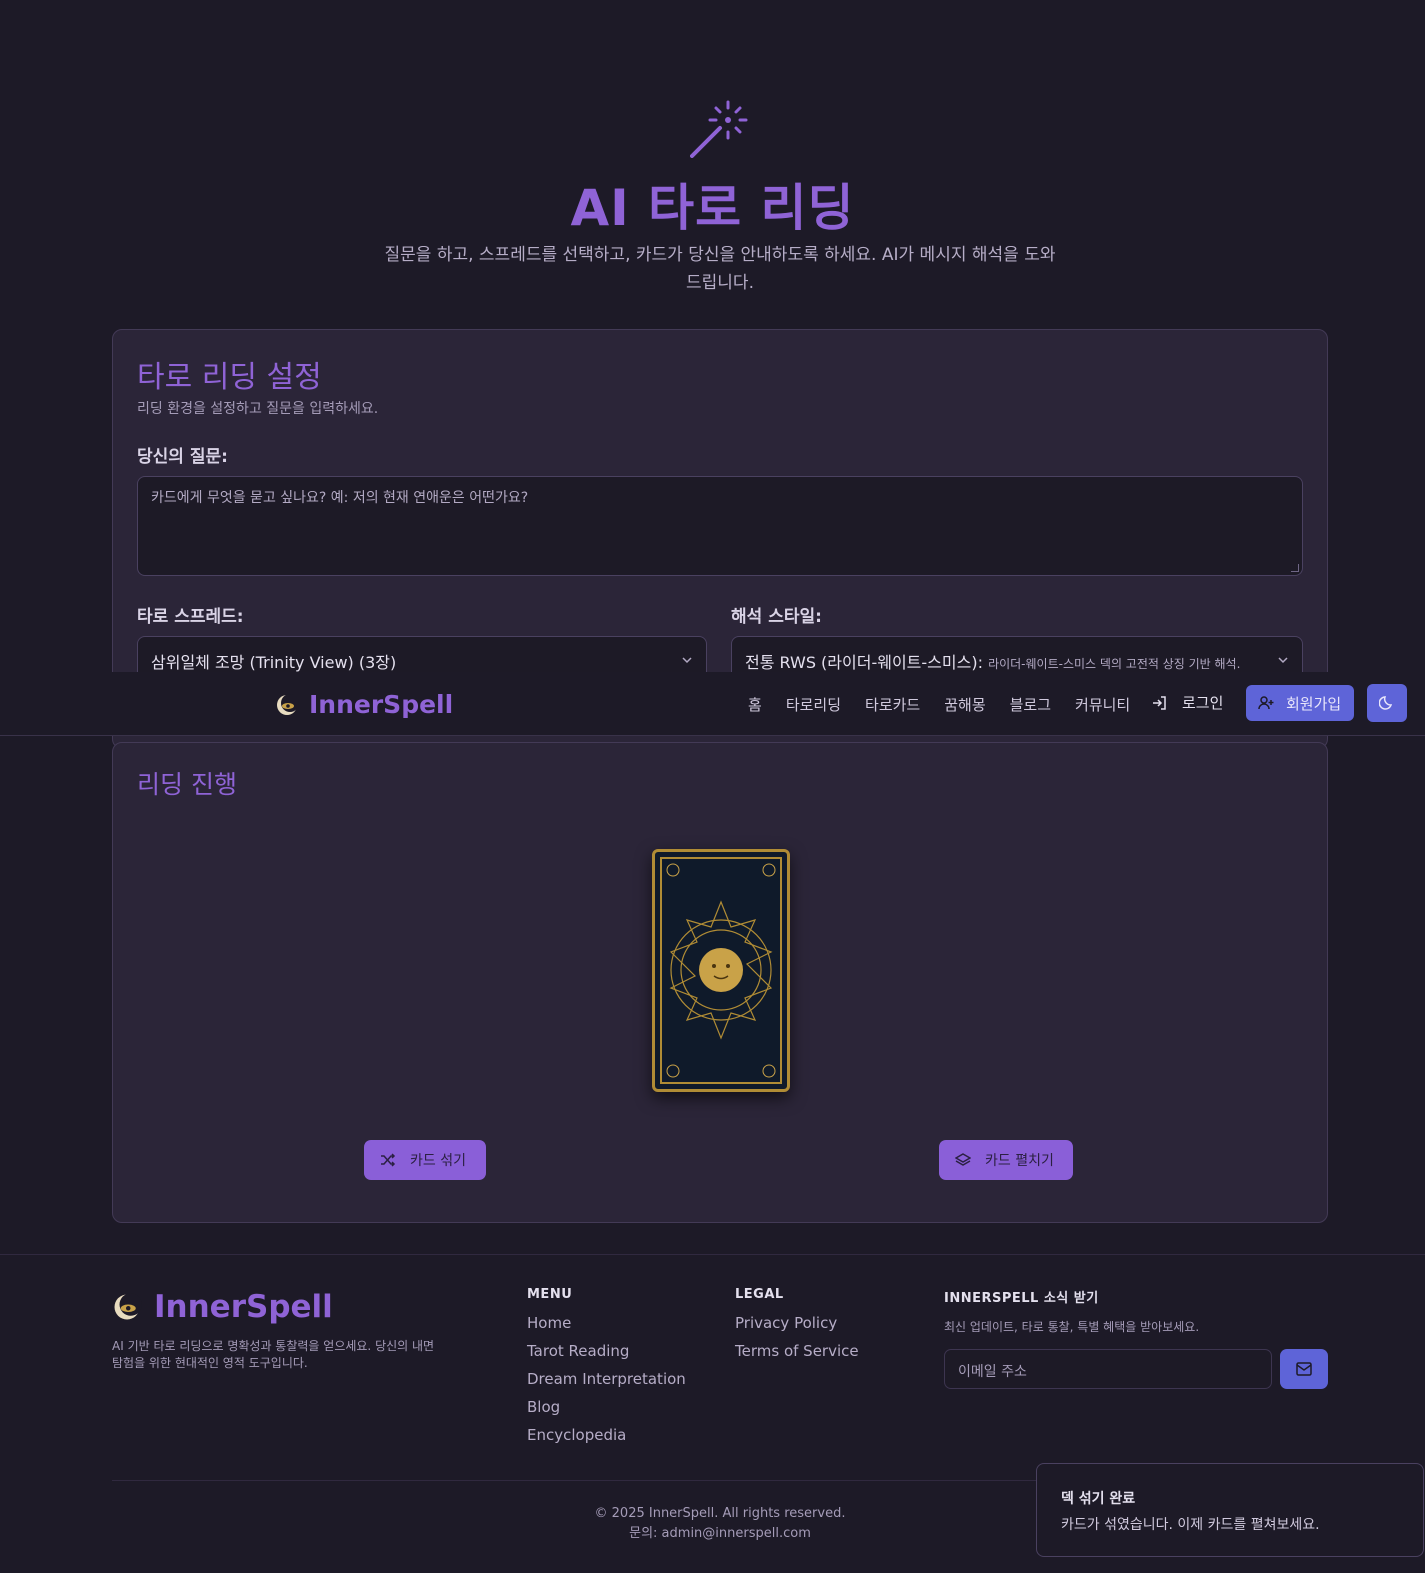 This screenshot has height=1573, width=1425. Describe the element at coordinates (606, 1351) in the screenshot. I see `footer-link-tarot-reading: Tarot Reading` at that location.